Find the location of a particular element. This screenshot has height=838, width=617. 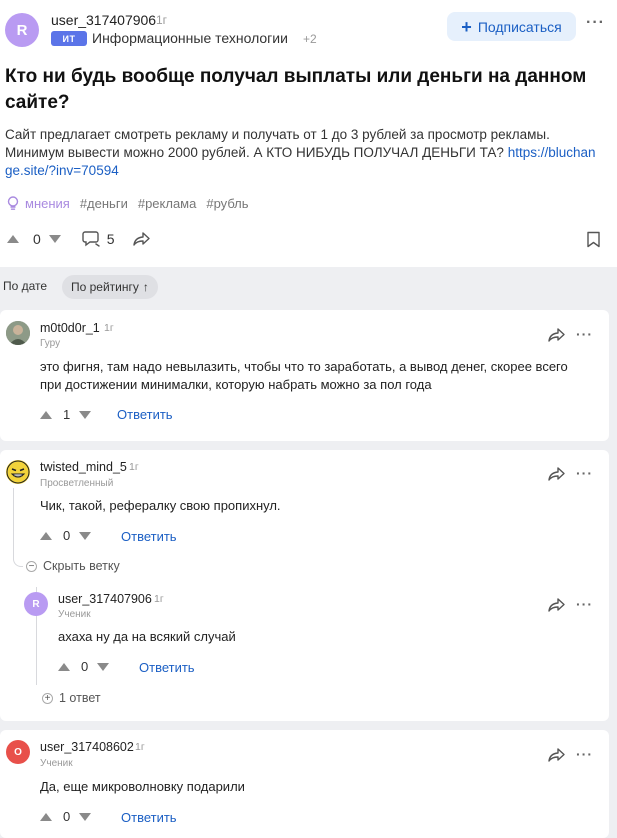

tag-item: #рубль is located at coordinates (227, 203).